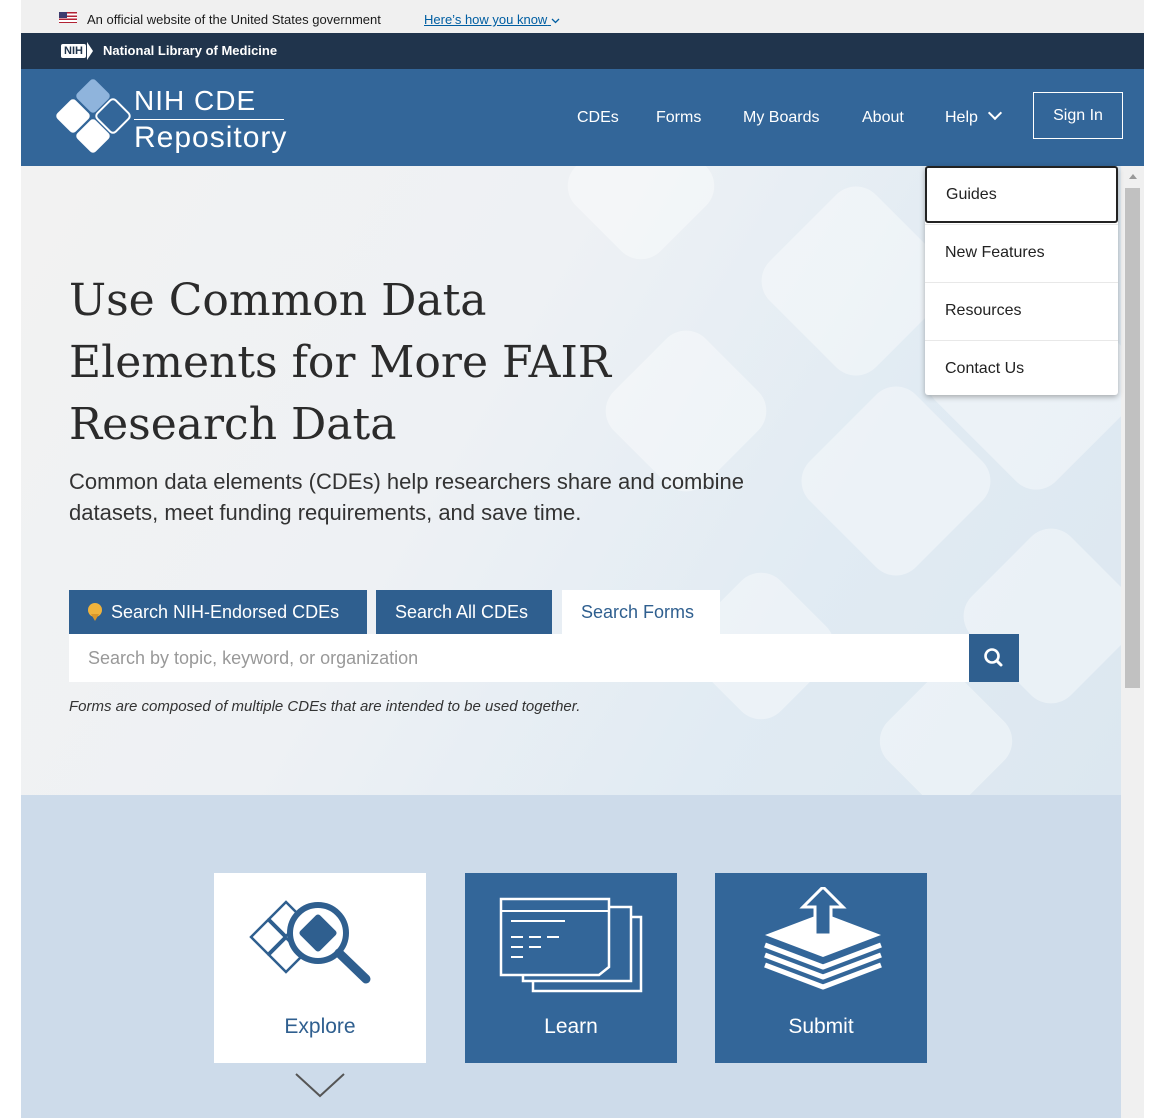 The height and width of the screenshot is (1118, 1150). I want to click on nav-help: Help, so click(973, 116).